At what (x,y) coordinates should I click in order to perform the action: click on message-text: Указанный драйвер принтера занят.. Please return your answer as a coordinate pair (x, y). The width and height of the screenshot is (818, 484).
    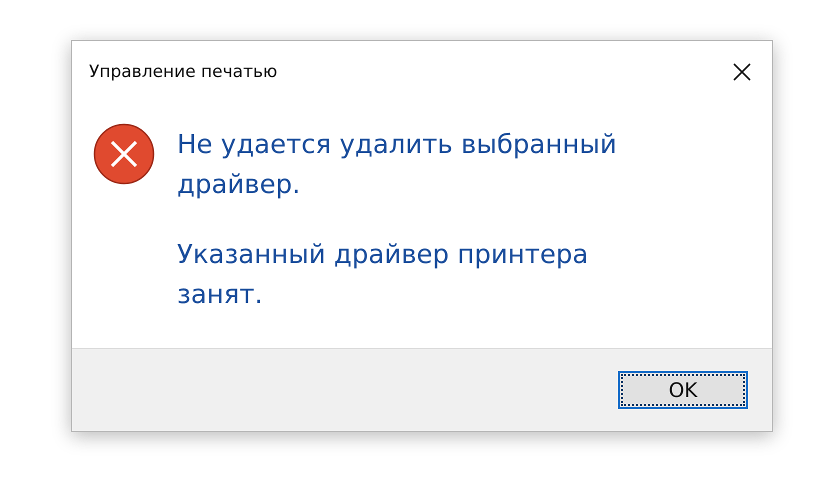
    Looking at the image, I should click on (383, 275).